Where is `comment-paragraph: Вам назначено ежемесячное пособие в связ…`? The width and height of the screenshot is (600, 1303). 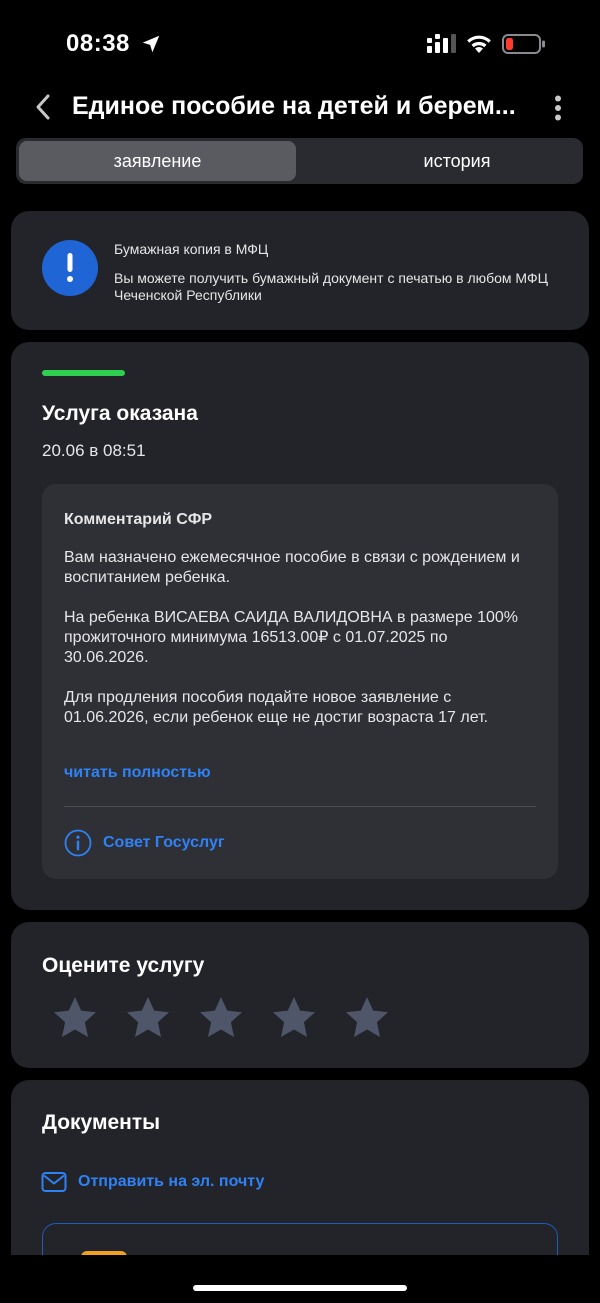
comment-paragraph: Вам назначено ежемесячное пособие в связ… is located at coordinates (292, 567).